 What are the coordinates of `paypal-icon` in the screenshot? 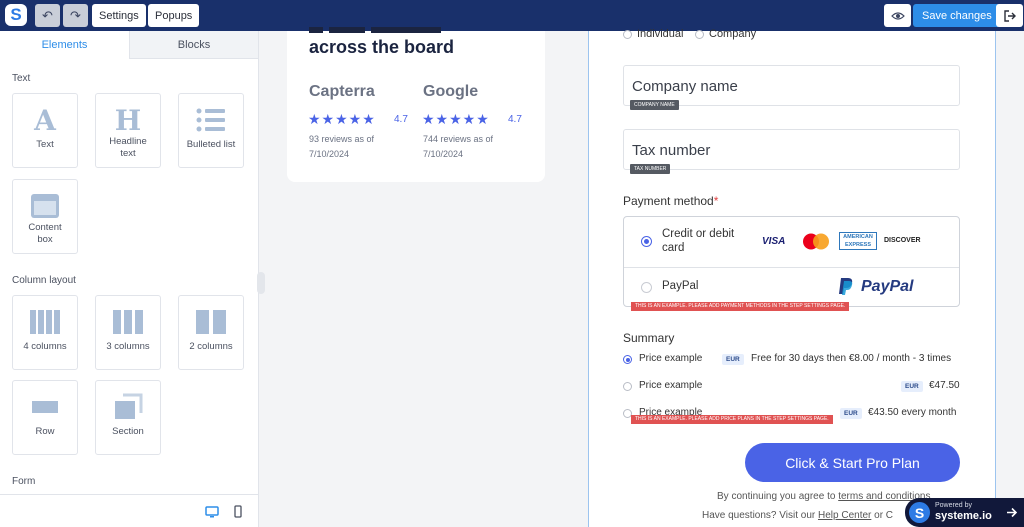 It's located at (846, 286).